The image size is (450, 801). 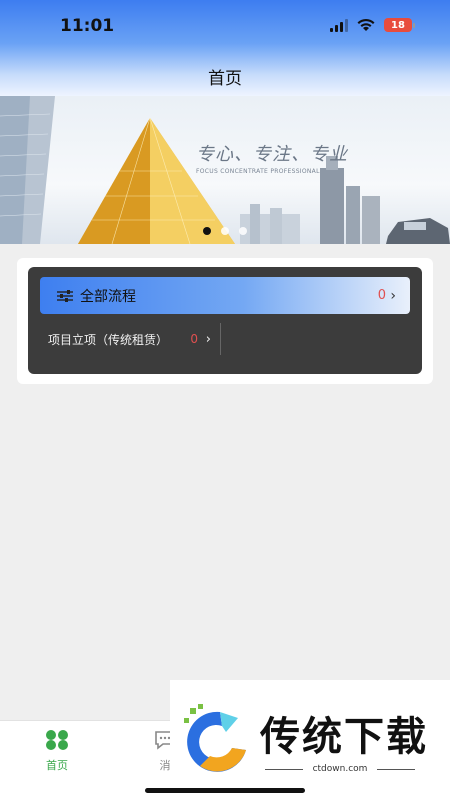 What do you see at coordinates (57, 740) in the screenshot?
I see `home-grid-icon` at bounding box center [57, 740].